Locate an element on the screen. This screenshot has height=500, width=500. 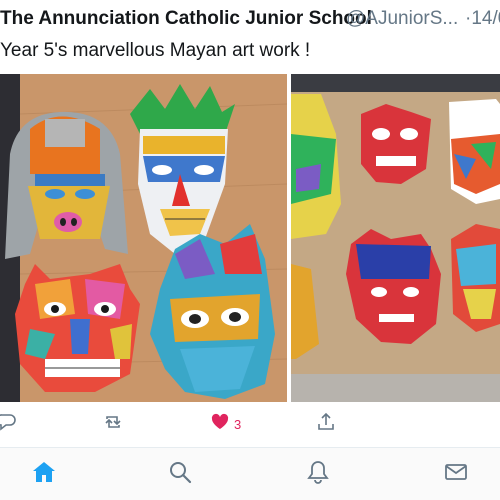
share-icon is located at coordinates (326, 424).